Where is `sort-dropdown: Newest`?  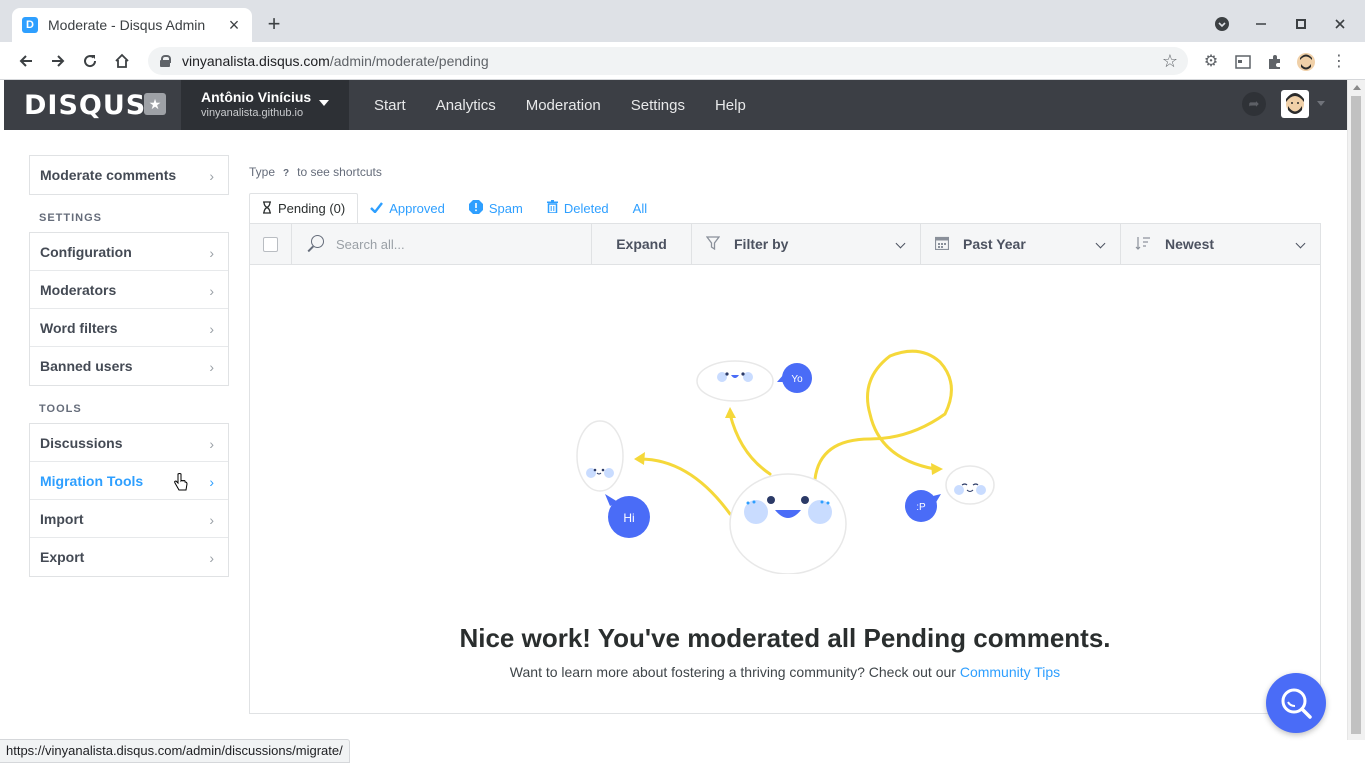 sort-dropdown: Newest is located at coordinates (1220, 244).